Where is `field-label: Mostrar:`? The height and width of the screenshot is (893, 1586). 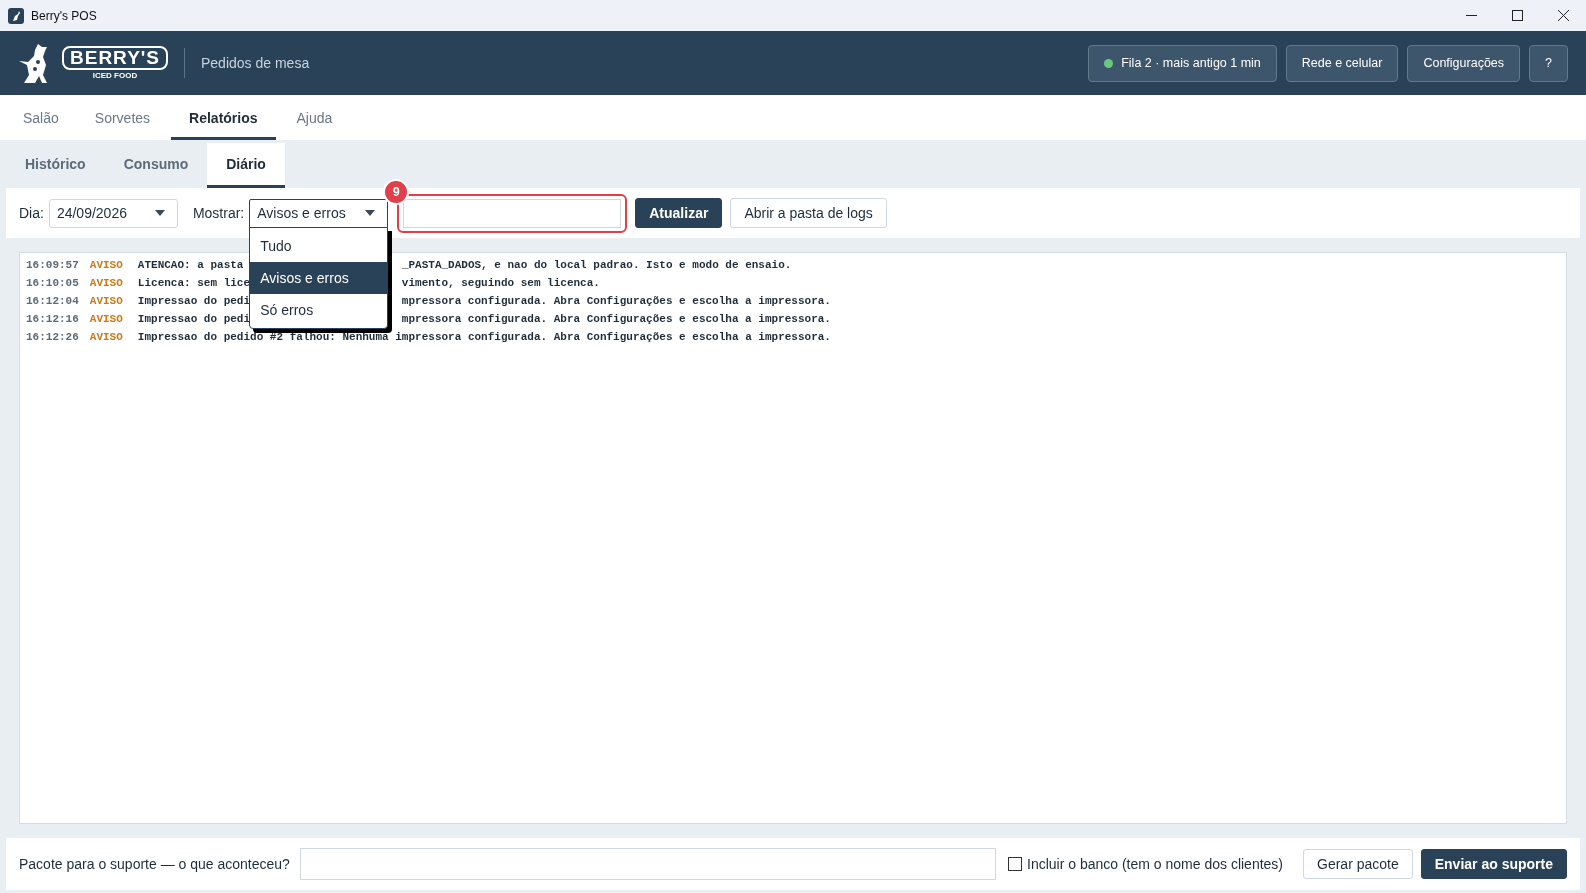
field-label: Mostrar: is located at coordinates (218, 213).